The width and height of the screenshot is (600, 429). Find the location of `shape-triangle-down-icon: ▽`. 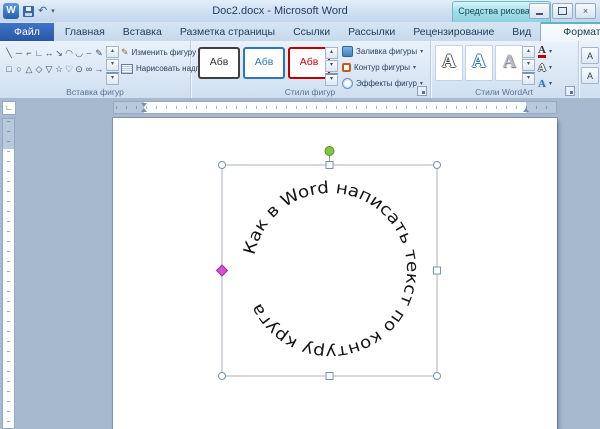

shape-triangle-down-icon: ▽ is located at coordinates (49, 69).